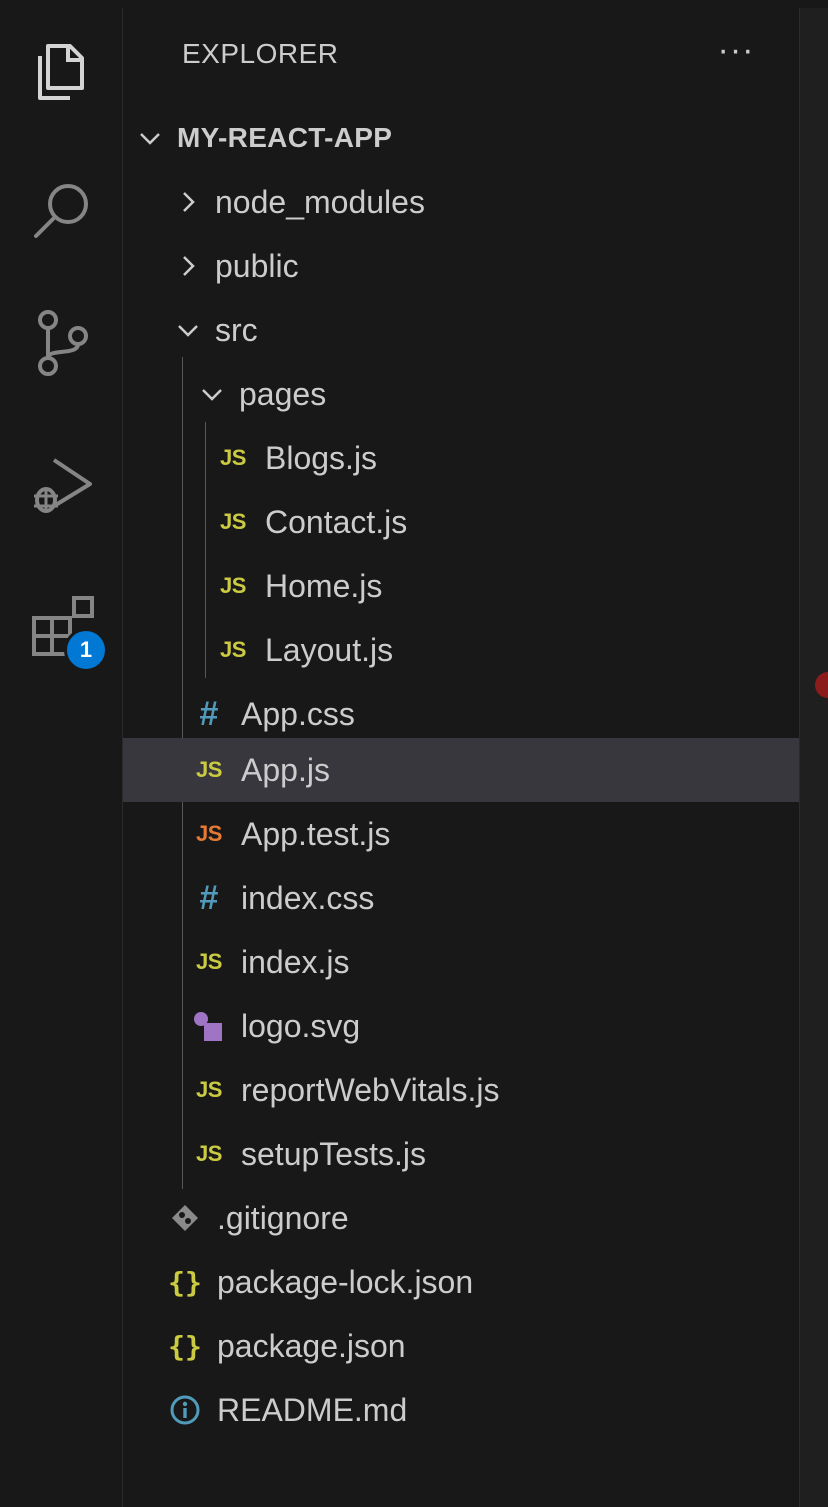 This screenshot has width=828, height=1507. I want to click on tree-folder-pages: pages, so click(475, 394).